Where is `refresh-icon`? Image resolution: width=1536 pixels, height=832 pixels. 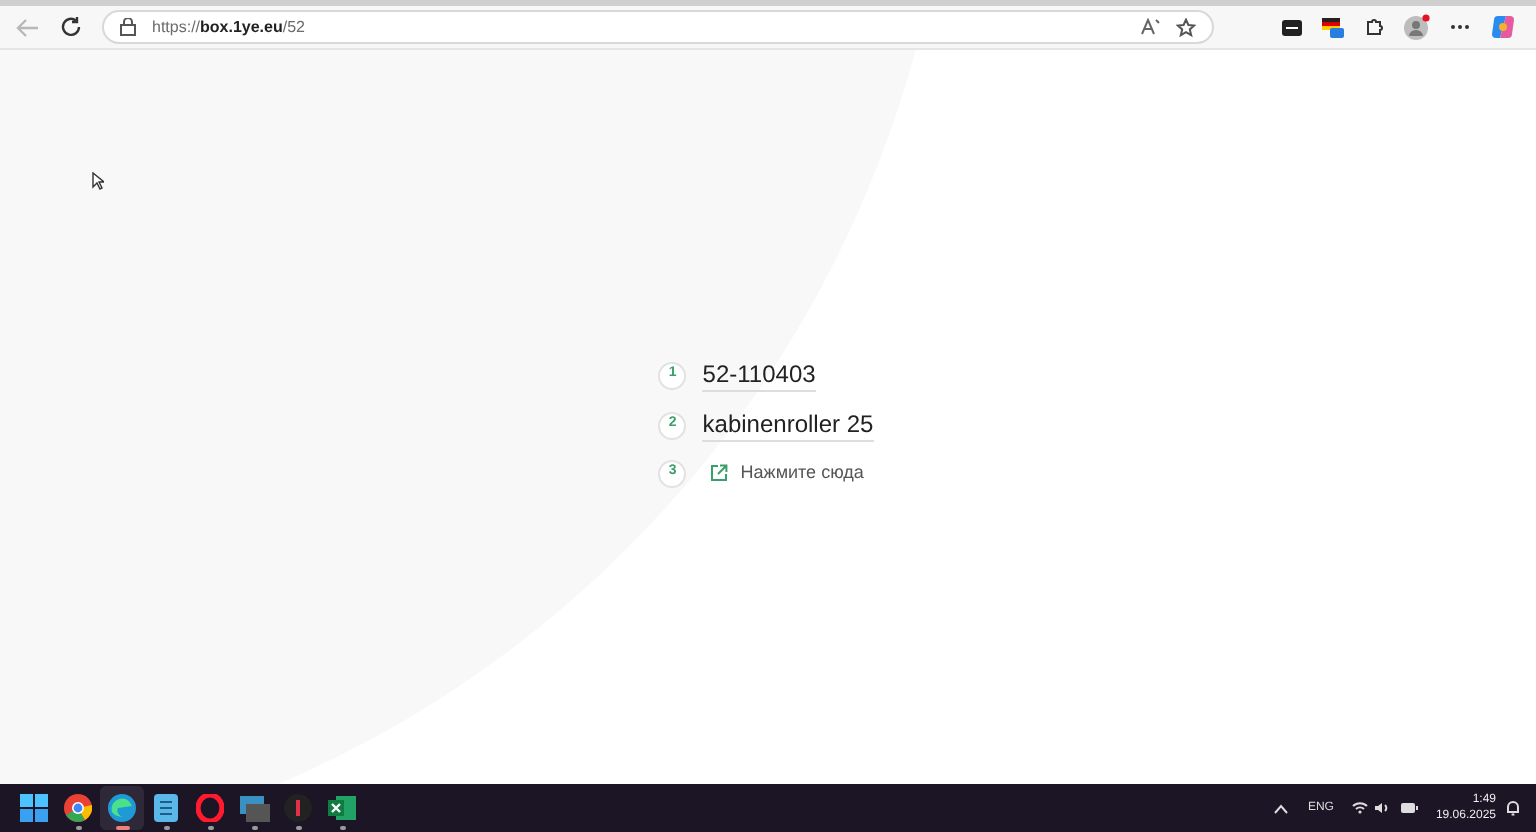
refresh-icon is located at coordinates (71, 27).